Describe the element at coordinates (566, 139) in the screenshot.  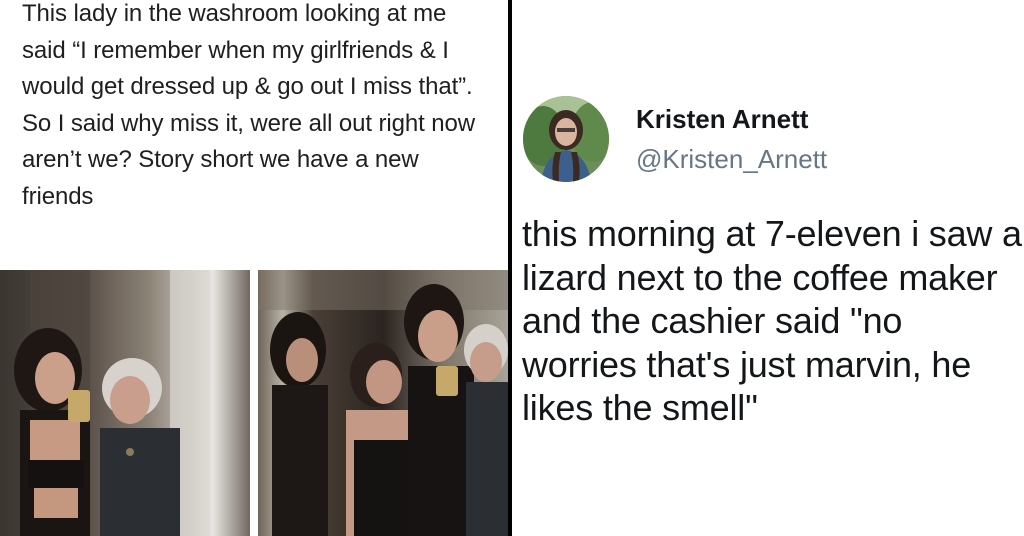
I see `avatar` at that location.